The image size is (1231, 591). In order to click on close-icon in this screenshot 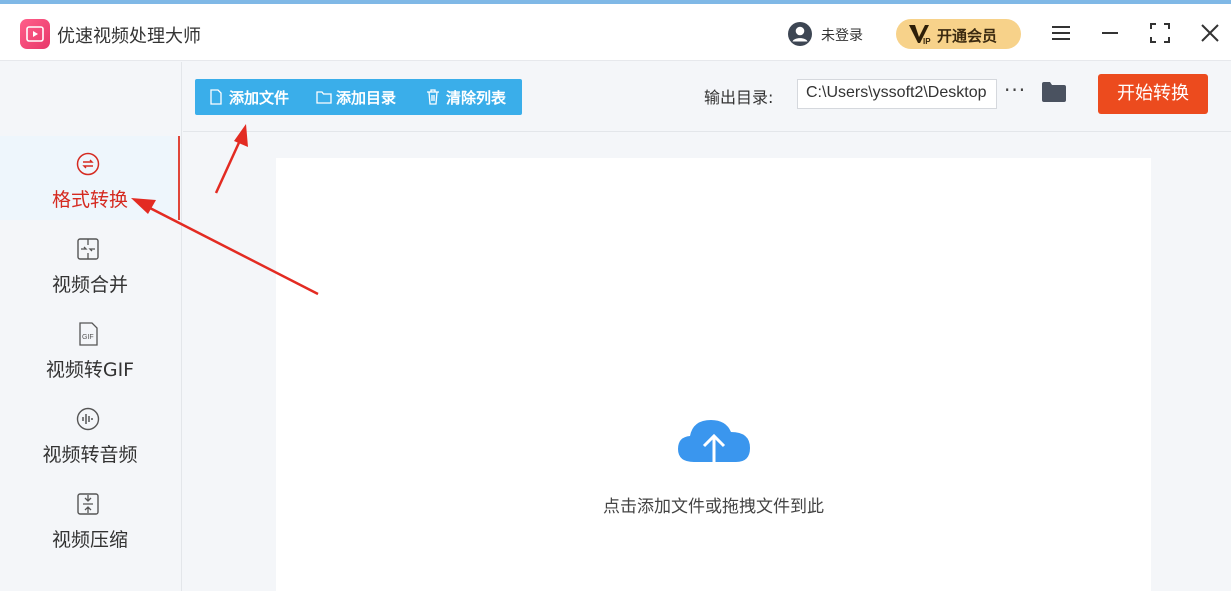, I will do `click(1210, 33)`.